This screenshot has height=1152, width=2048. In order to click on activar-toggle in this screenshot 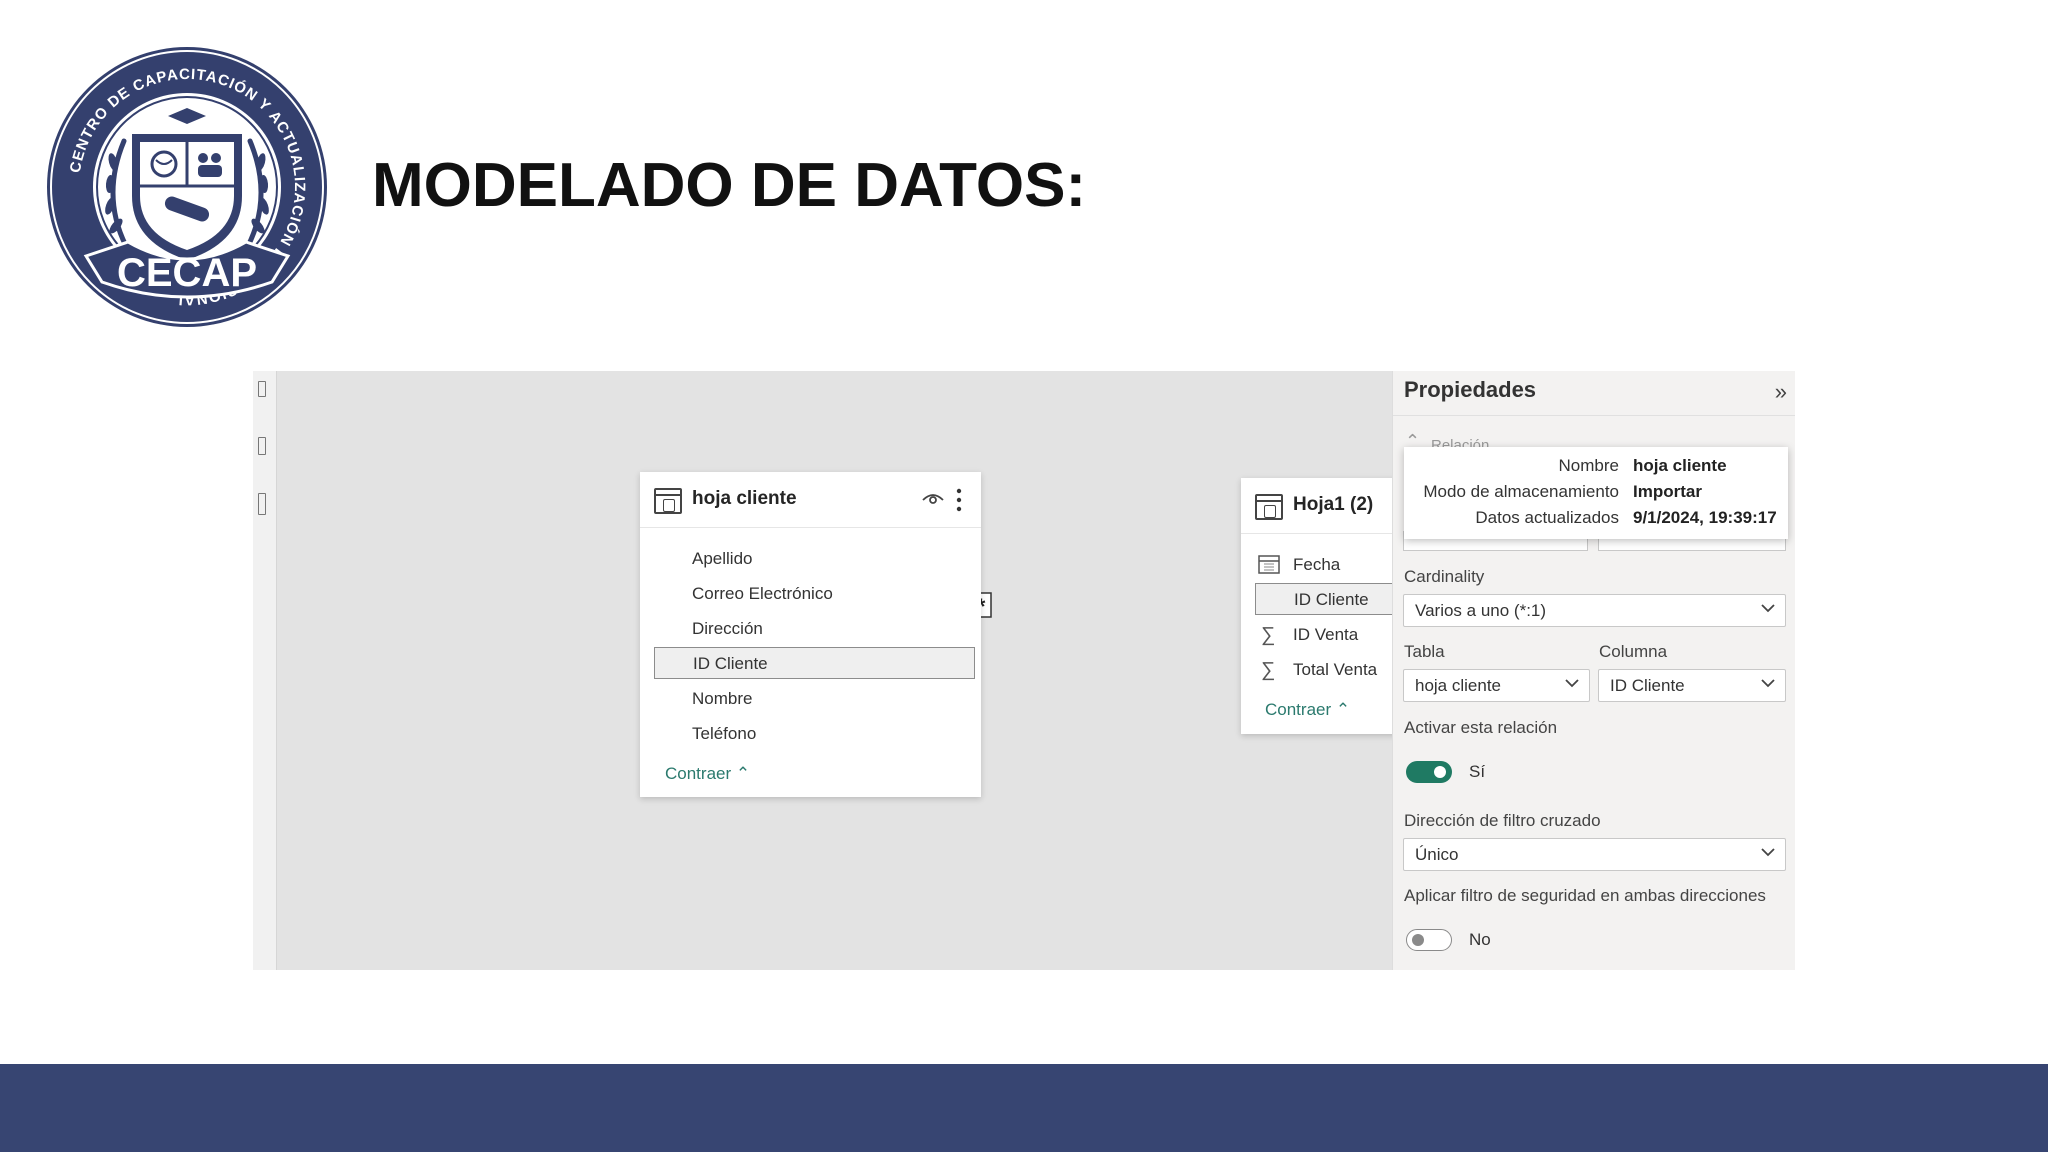, I will do `click(1429, 772)`.